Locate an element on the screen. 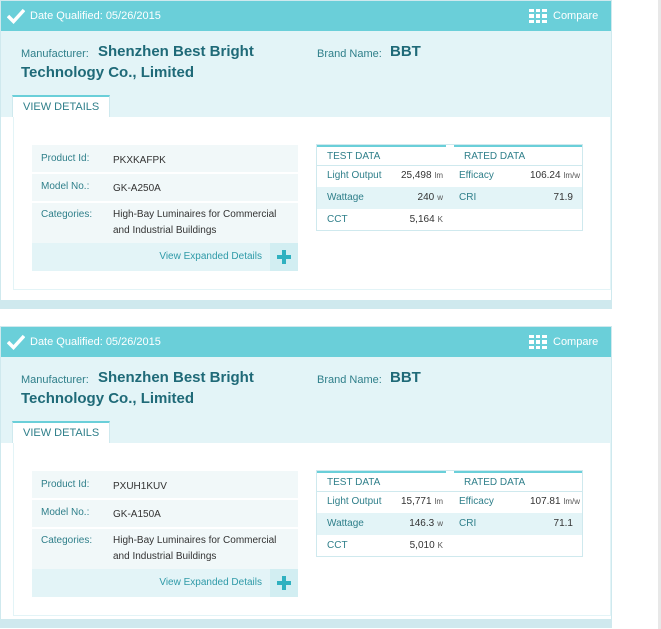 This screenshot has height=629, width=661. efficacy-value: 106.24 lm/w is located at coordinates (554, 175).